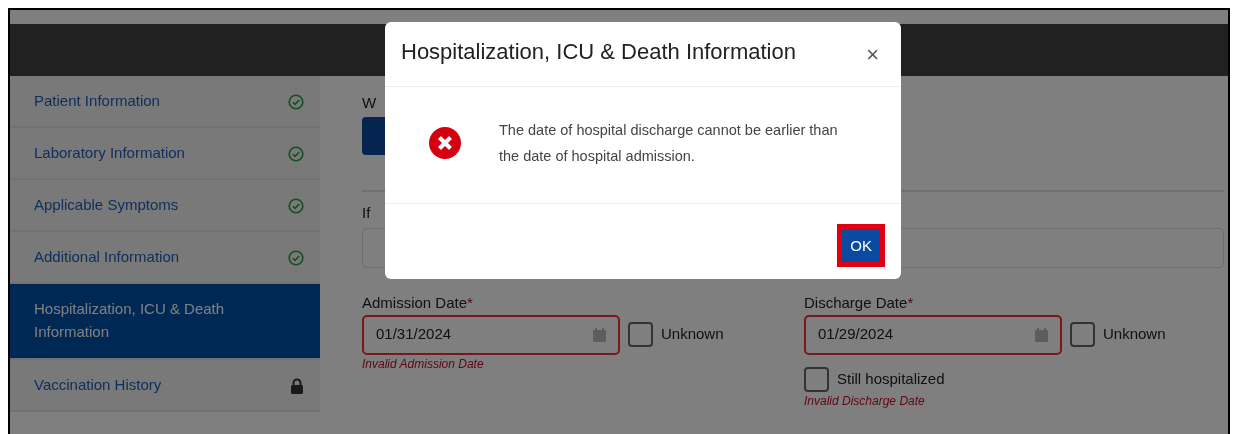 The height and width of the screenshot is (434, 1257). Describe the element at coordinates (165, 206) in the screenshot. I see `sidebar-item: Applicable Symptoms` at that location.